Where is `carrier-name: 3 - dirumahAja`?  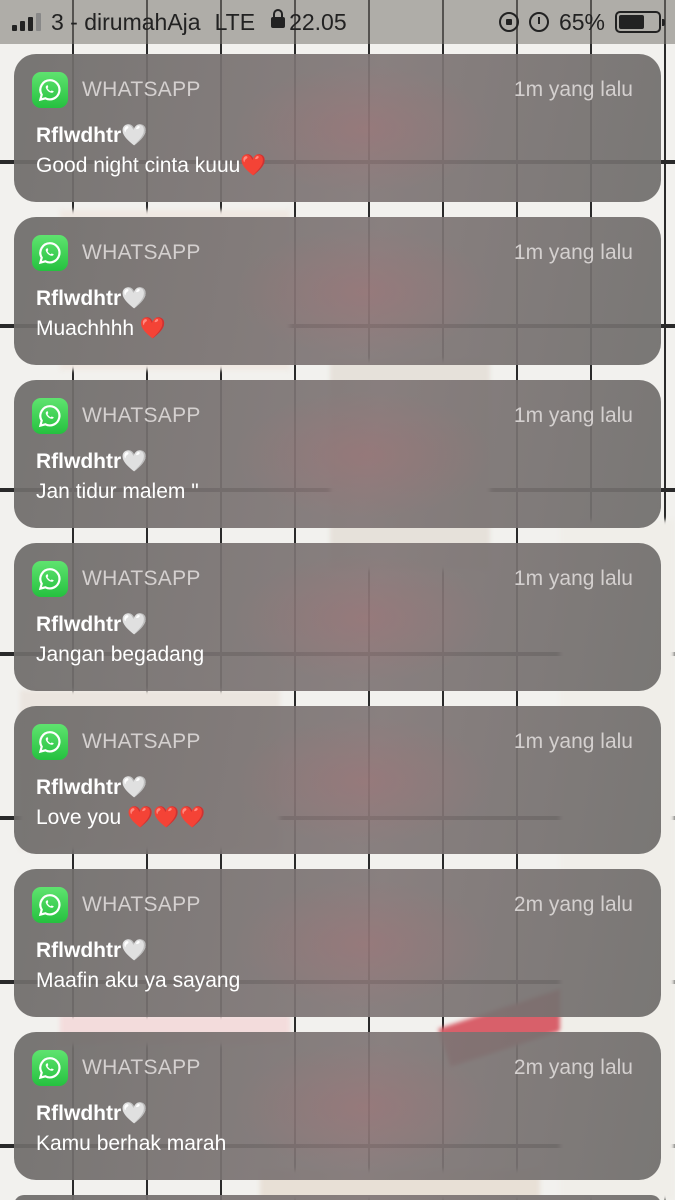 carrier-name: 3 - dirumahAja is located at coordinates (126, 21).